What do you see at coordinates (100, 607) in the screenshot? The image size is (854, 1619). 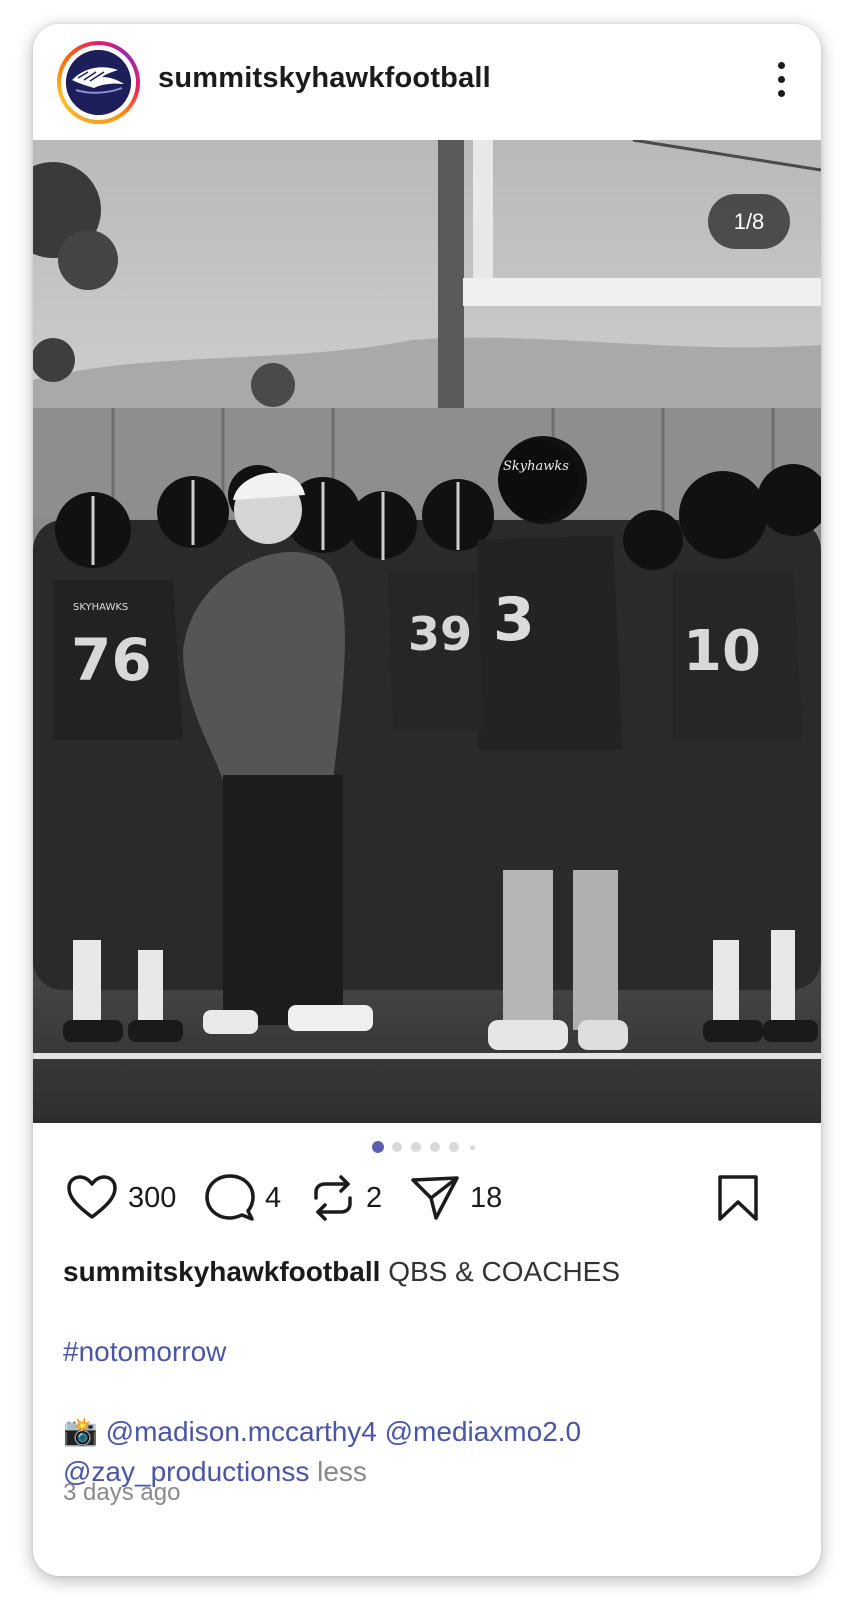 I see `jersey-team-name: SKYHAWKS` at bounding box center [100, 607].